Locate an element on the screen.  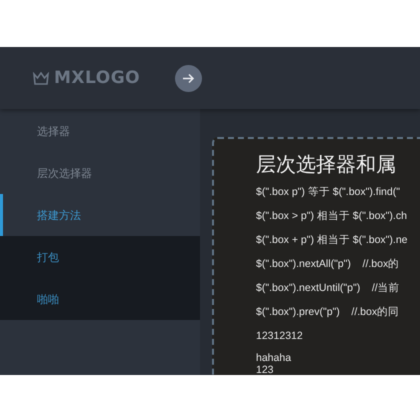
arrow-right-icon is located at coordinates (188, 78).